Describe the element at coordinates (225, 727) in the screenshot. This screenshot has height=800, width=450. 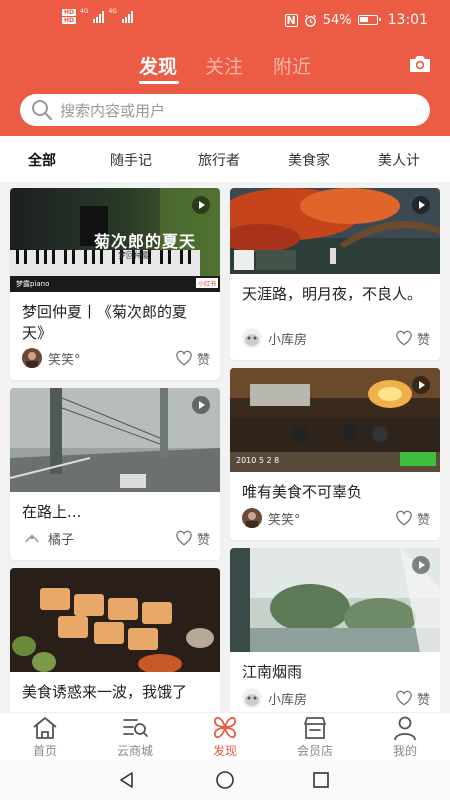
I see `discover-icon` at that location.